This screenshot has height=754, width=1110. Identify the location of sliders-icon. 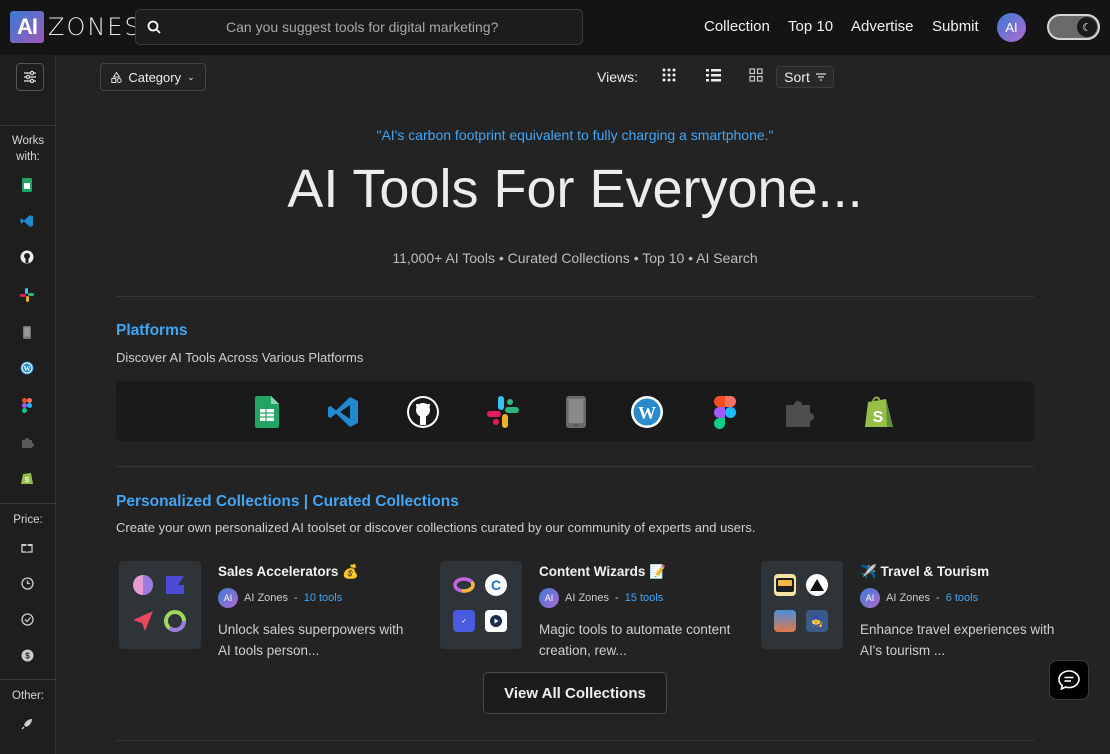
(30, 77).